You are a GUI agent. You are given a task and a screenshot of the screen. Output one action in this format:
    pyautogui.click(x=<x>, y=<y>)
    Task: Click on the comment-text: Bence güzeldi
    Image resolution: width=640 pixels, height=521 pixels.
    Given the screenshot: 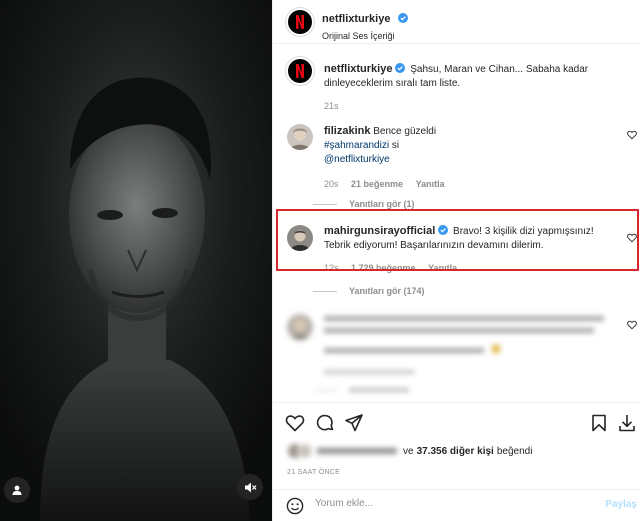 What is the action you would take?
    pyautogui.click(x=405, y=131)
    